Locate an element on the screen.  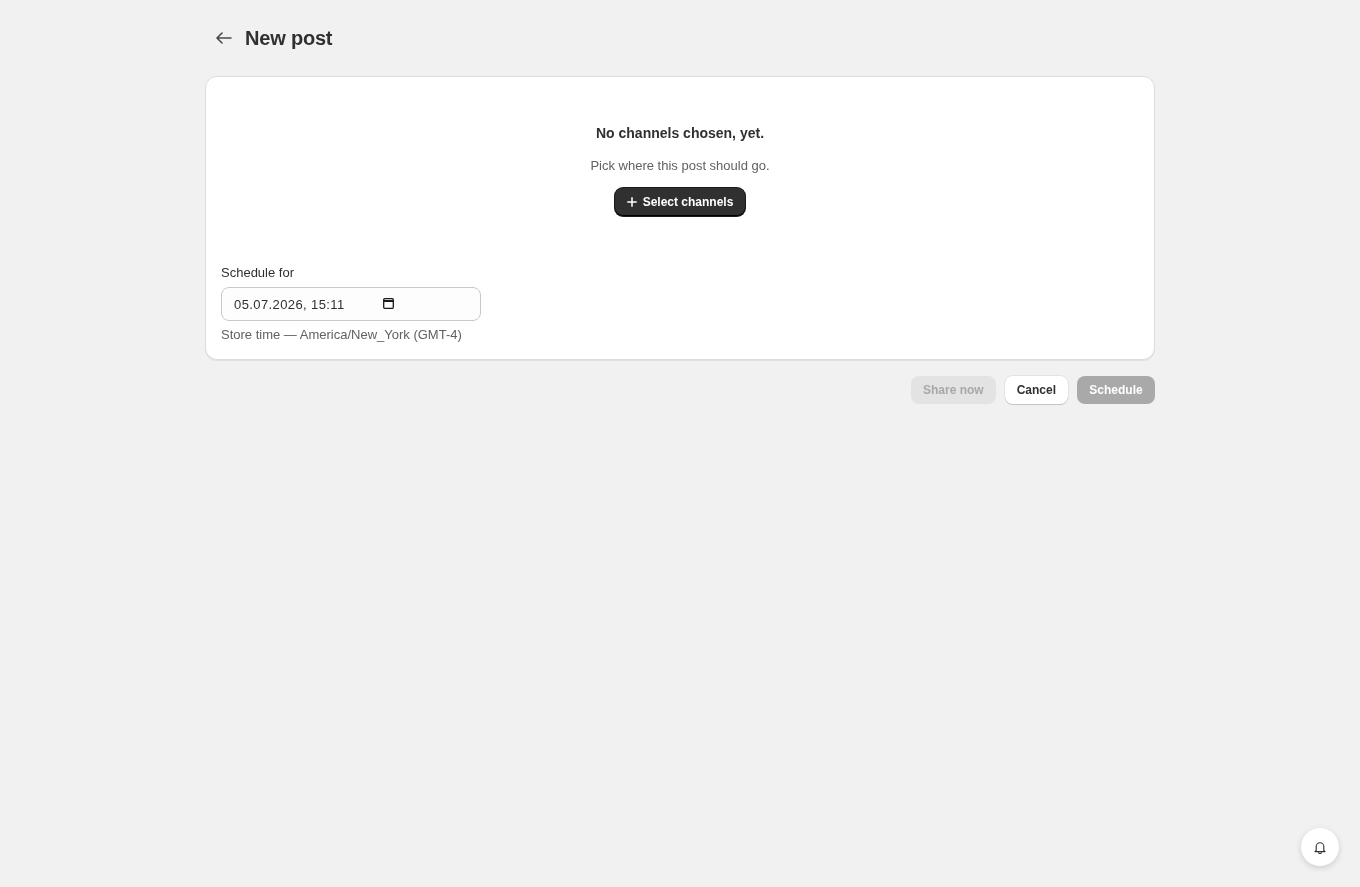
calendar-icon is located at coordinates (388, 303).